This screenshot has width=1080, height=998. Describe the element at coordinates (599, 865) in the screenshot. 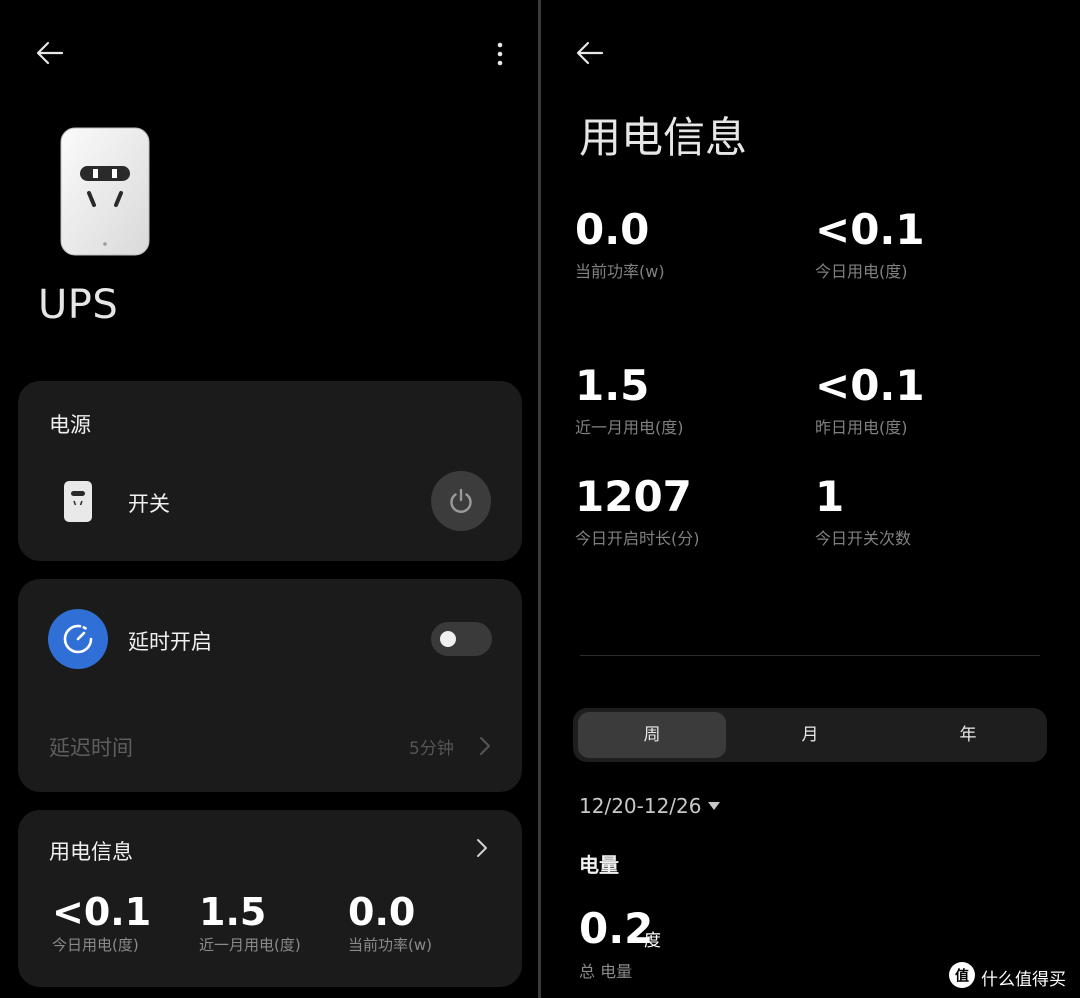

I see `energy-section-title: 电量` at that location.